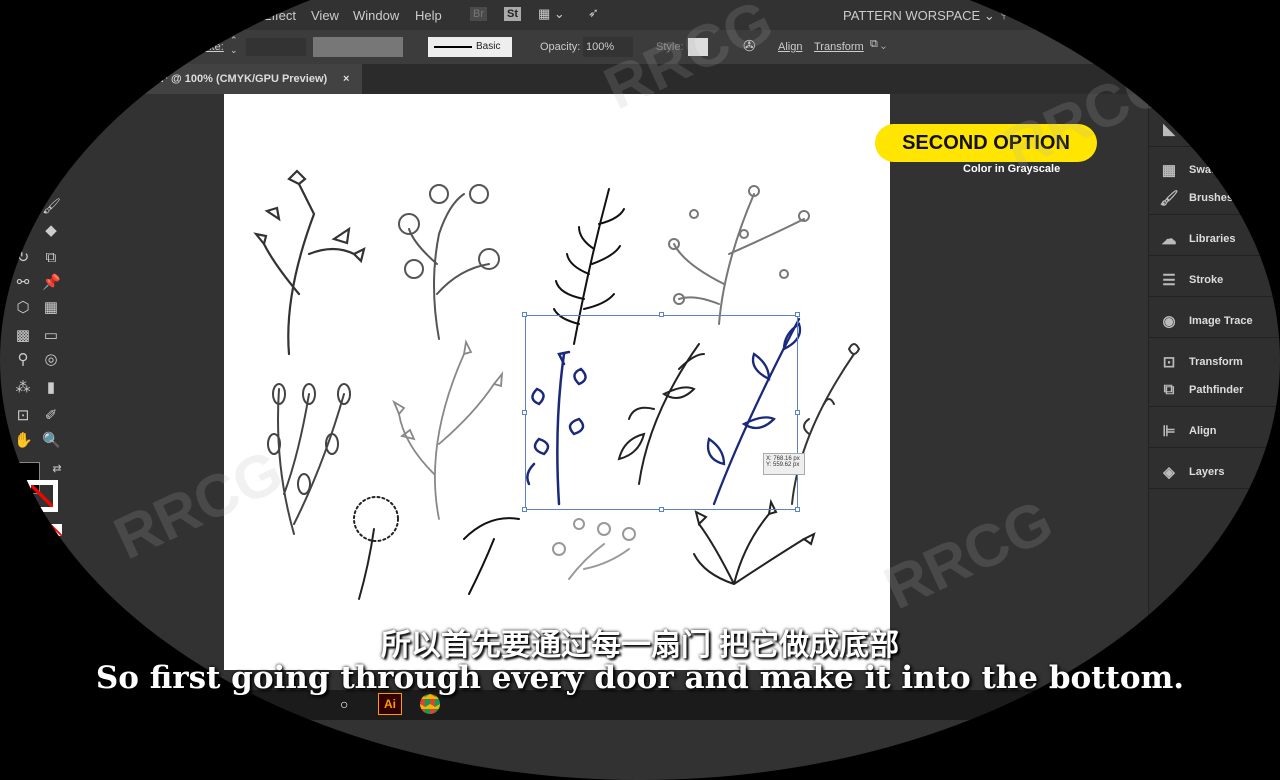 Image resolution: width=1280 pixels, height=780 pixels. Describe the element at coordinates (206, 47) in the screenshot. I see `stroke-label: Stroke:` at that location.